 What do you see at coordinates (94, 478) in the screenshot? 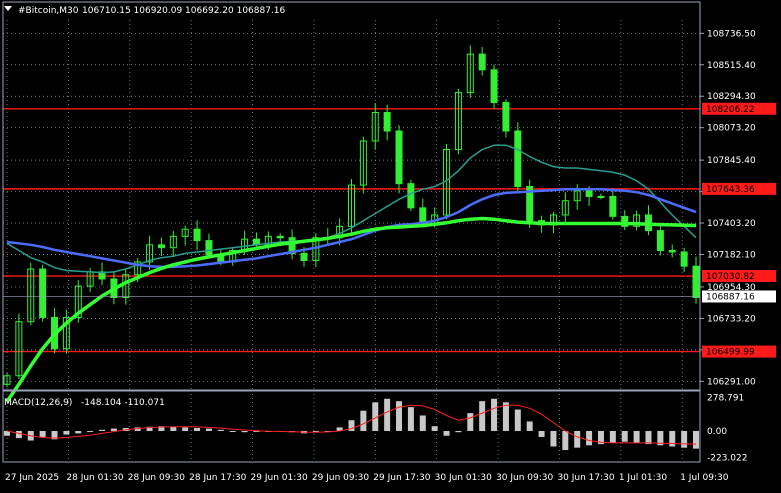
I see `x-tick-label: 28 Jun 01:30` at bounding box center [94, 478].